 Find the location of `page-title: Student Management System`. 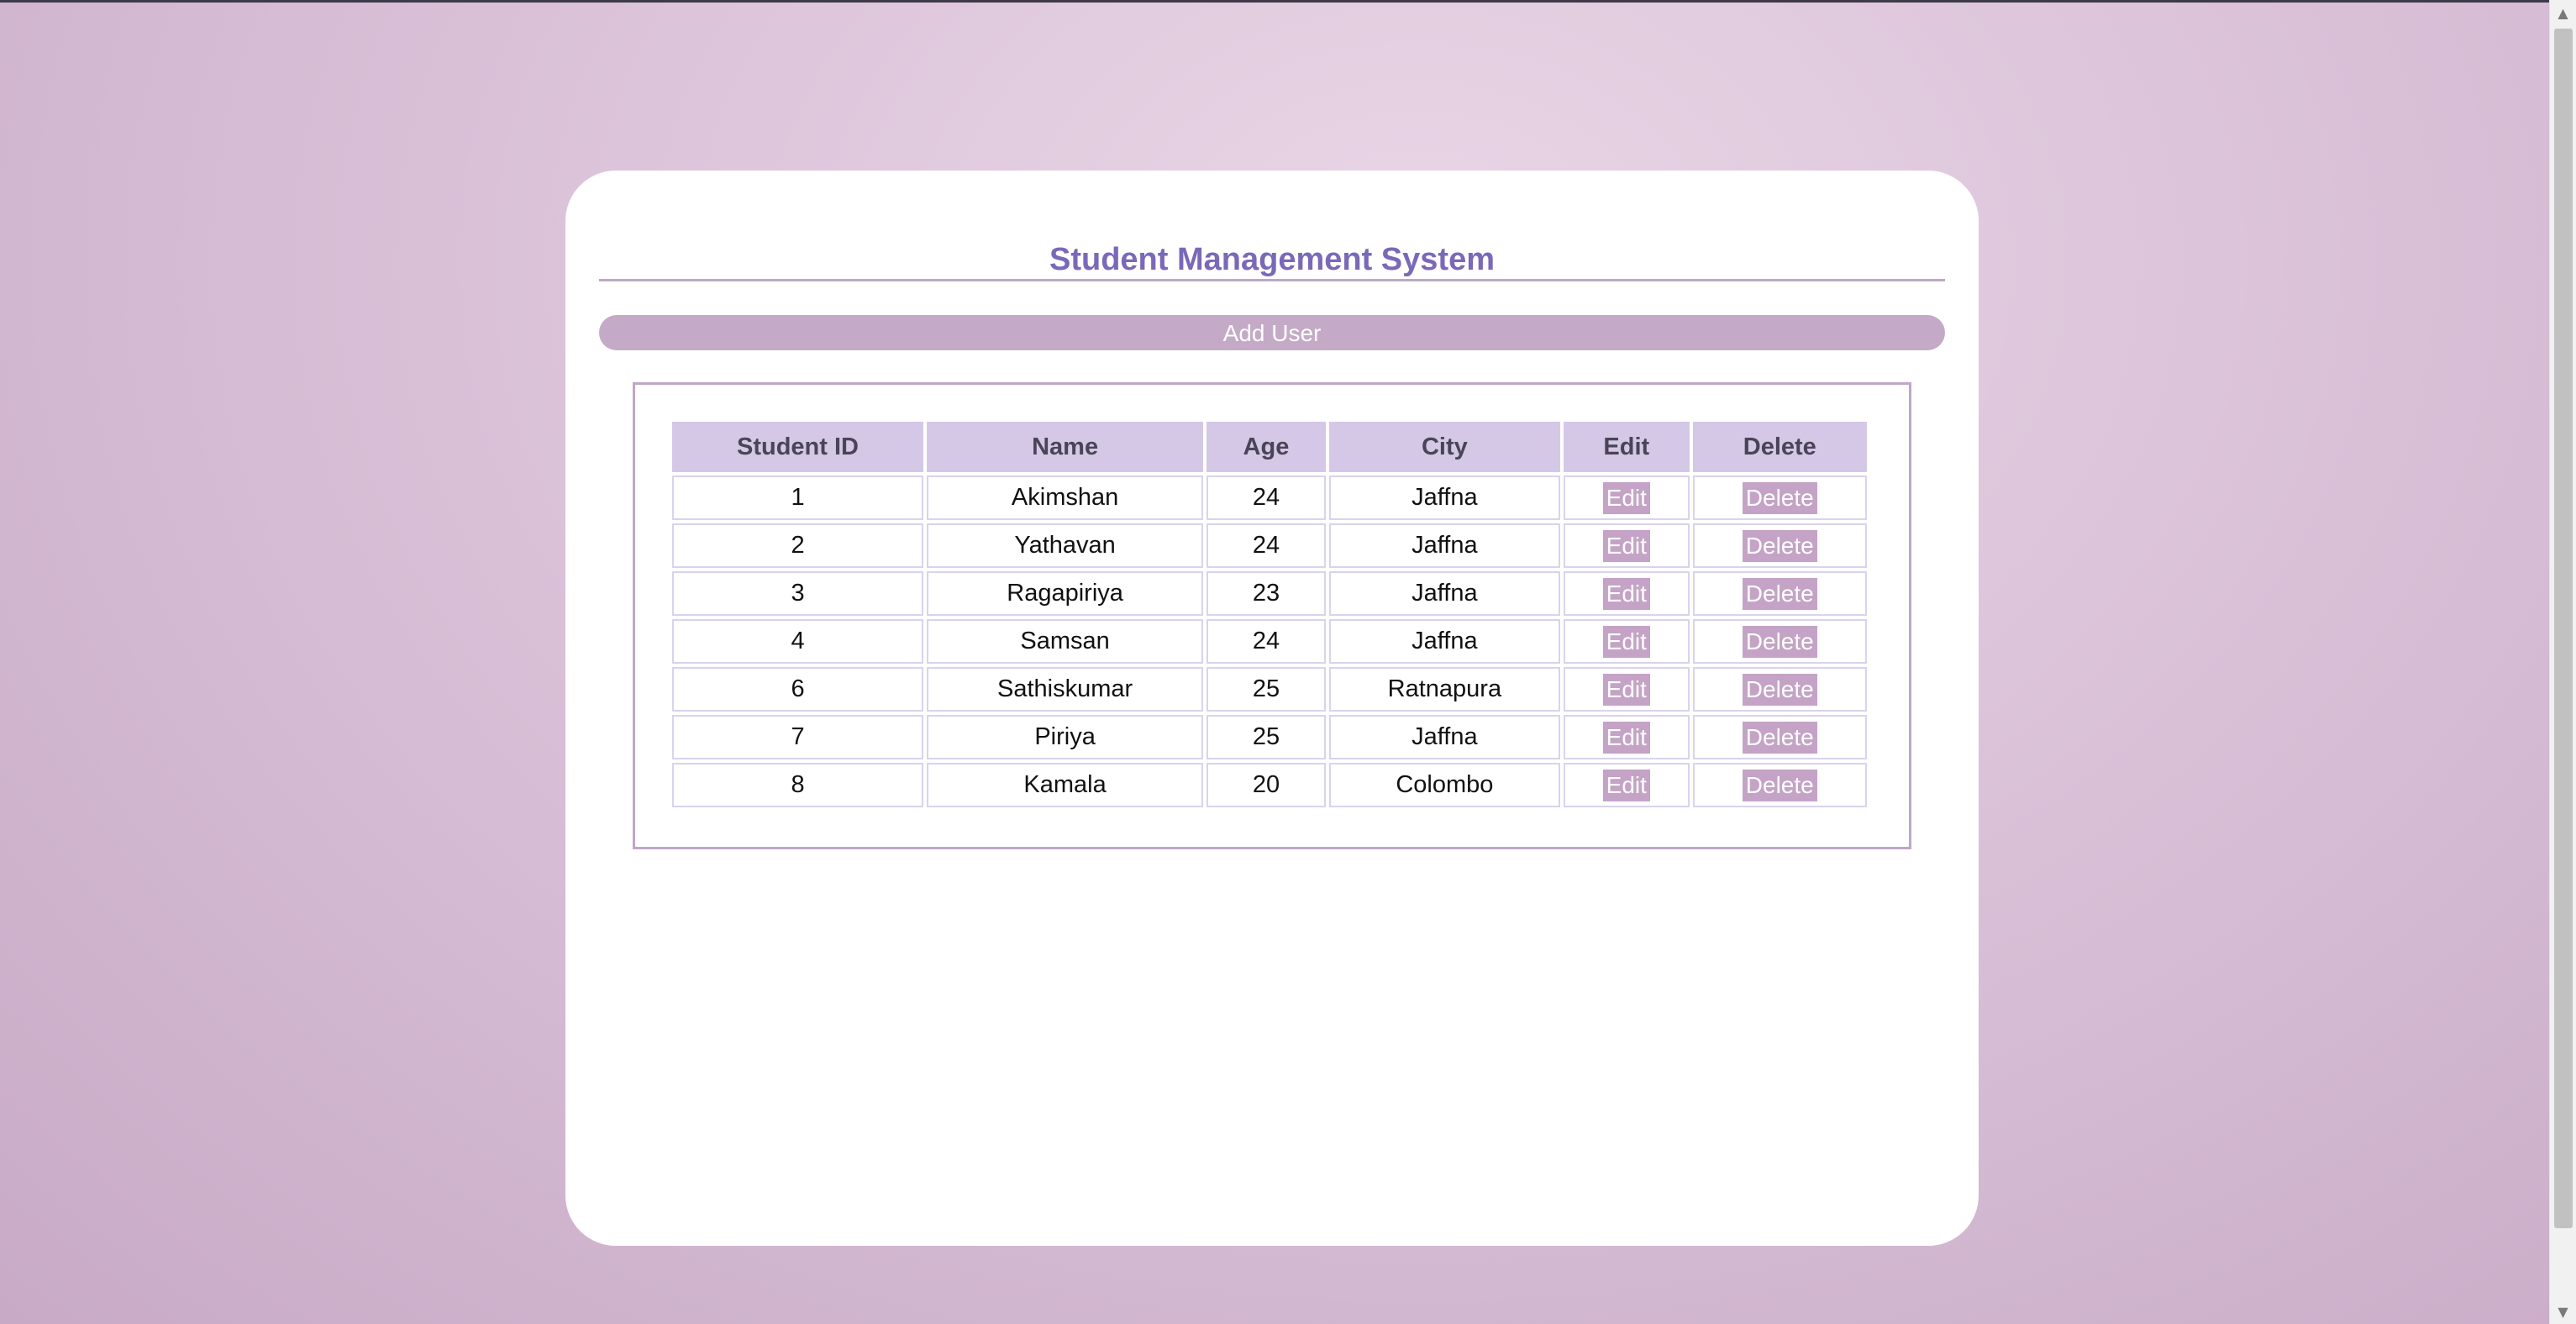

page-title: Student Management System is located at coordinates (1272, 259).